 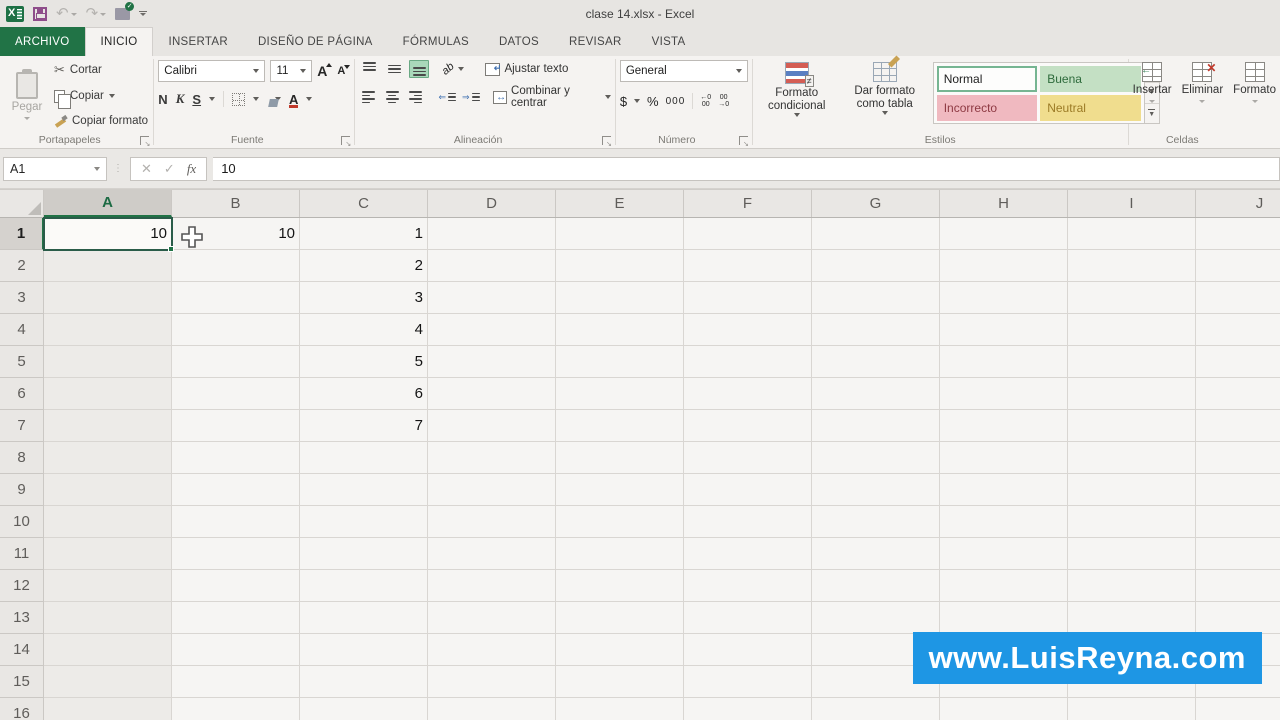 What do you see at coordinates (146, 169) in the screenshot?
I see `cancel-entry-icon: ✕` at bounding box center [146, 169].